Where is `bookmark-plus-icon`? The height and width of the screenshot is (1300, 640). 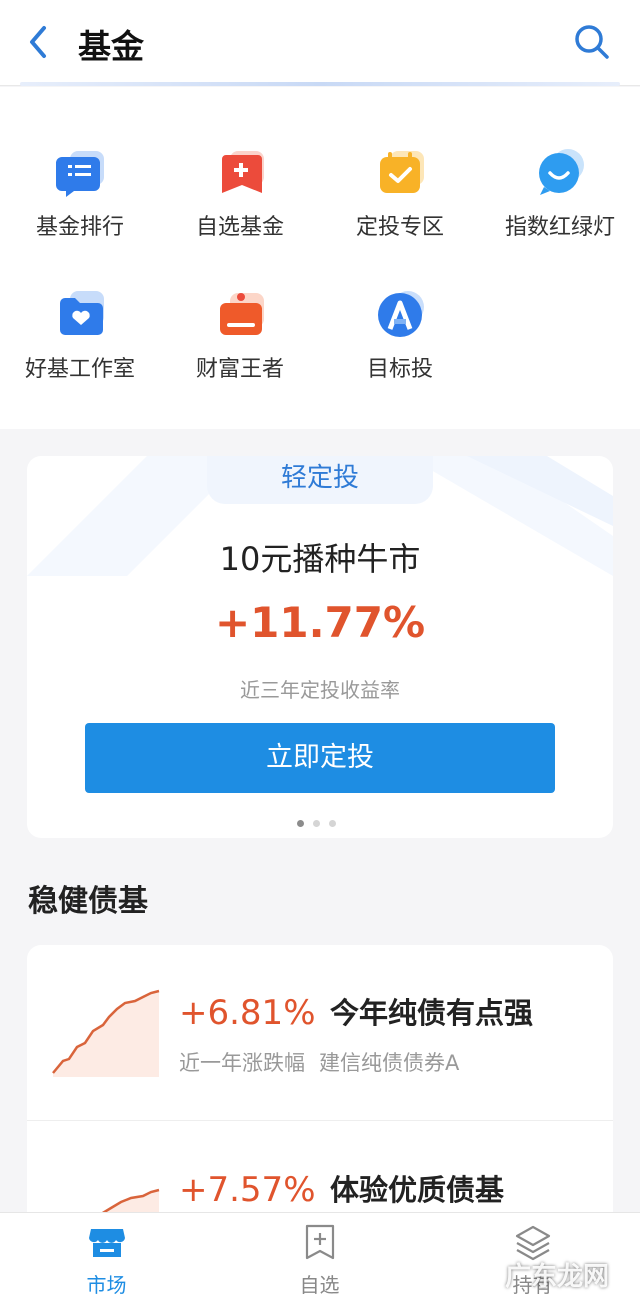 bookmark-plus-icon is located at coordinates (320, 1242).